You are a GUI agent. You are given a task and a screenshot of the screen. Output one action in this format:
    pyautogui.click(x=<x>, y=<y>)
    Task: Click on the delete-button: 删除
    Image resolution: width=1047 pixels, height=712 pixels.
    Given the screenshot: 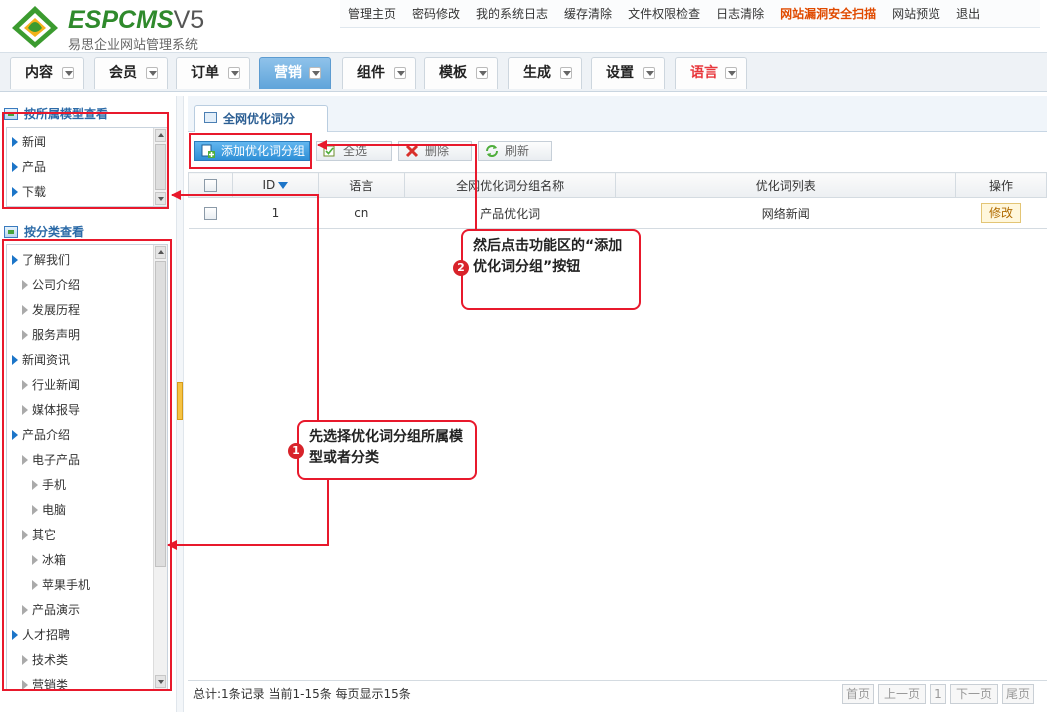 What is the action you would take?
    pyautogui.click(x=435, y=151)
    